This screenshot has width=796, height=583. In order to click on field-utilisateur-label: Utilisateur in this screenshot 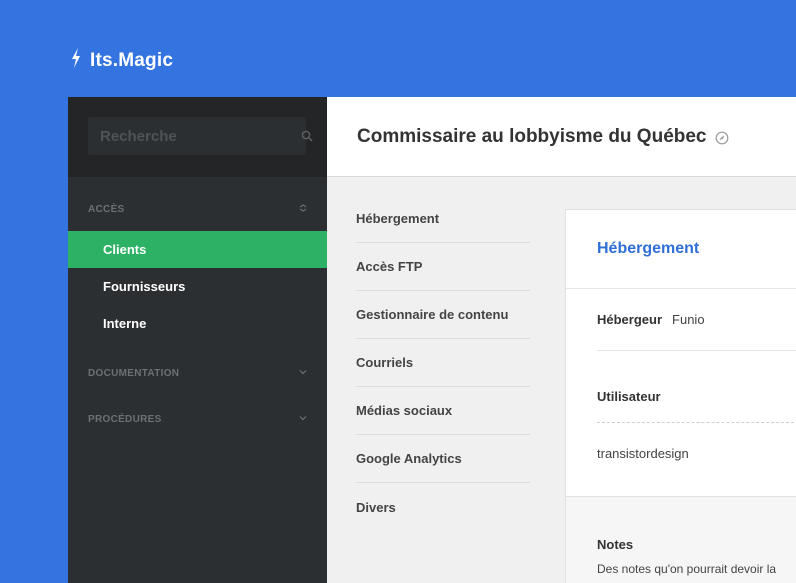, I will do `click(696, 387)`.